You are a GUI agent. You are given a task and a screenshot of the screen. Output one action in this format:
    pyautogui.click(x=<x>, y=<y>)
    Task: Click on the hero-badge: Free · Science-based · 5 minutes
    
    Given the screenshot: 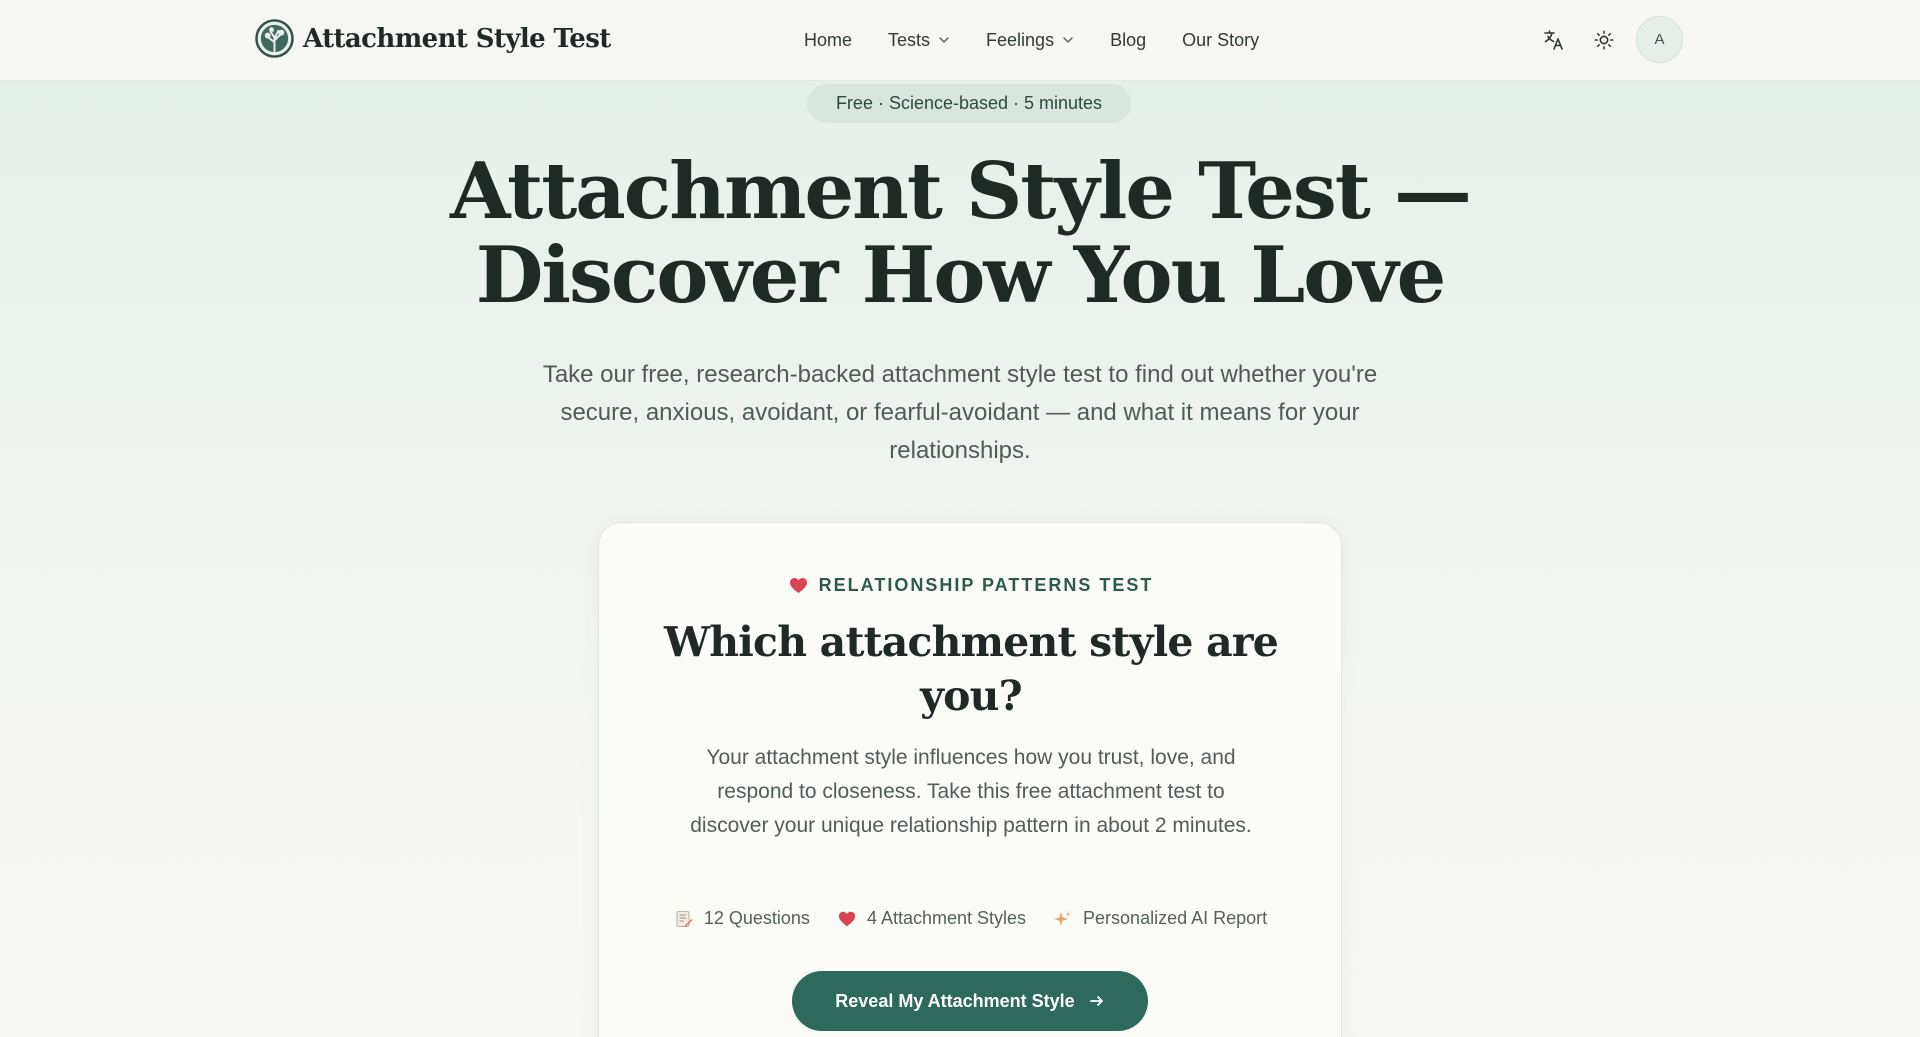 What is the action you would take?
    pyautogui.click(x=969, y=103)
    